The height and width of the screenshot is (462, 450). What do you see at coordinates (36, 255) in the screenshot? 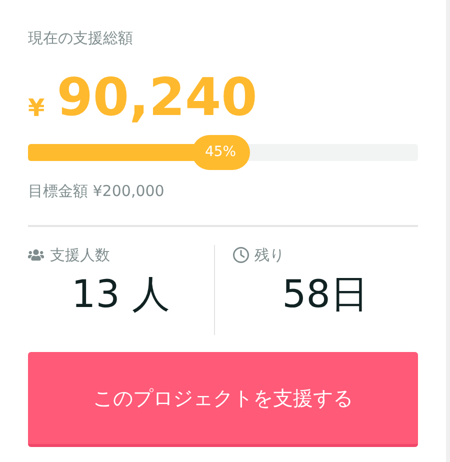
I see `people-icon` at bounding box center [36, 255].